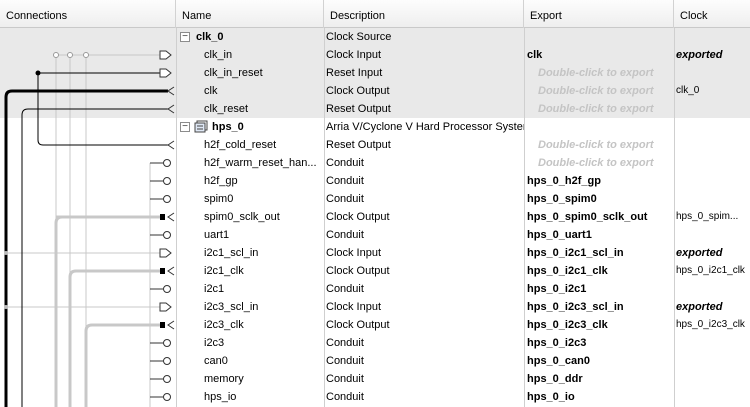  What do you see at coordinates (6, 307) in the screenshot?
I see `node-dot` at bounding box center [6, 307].